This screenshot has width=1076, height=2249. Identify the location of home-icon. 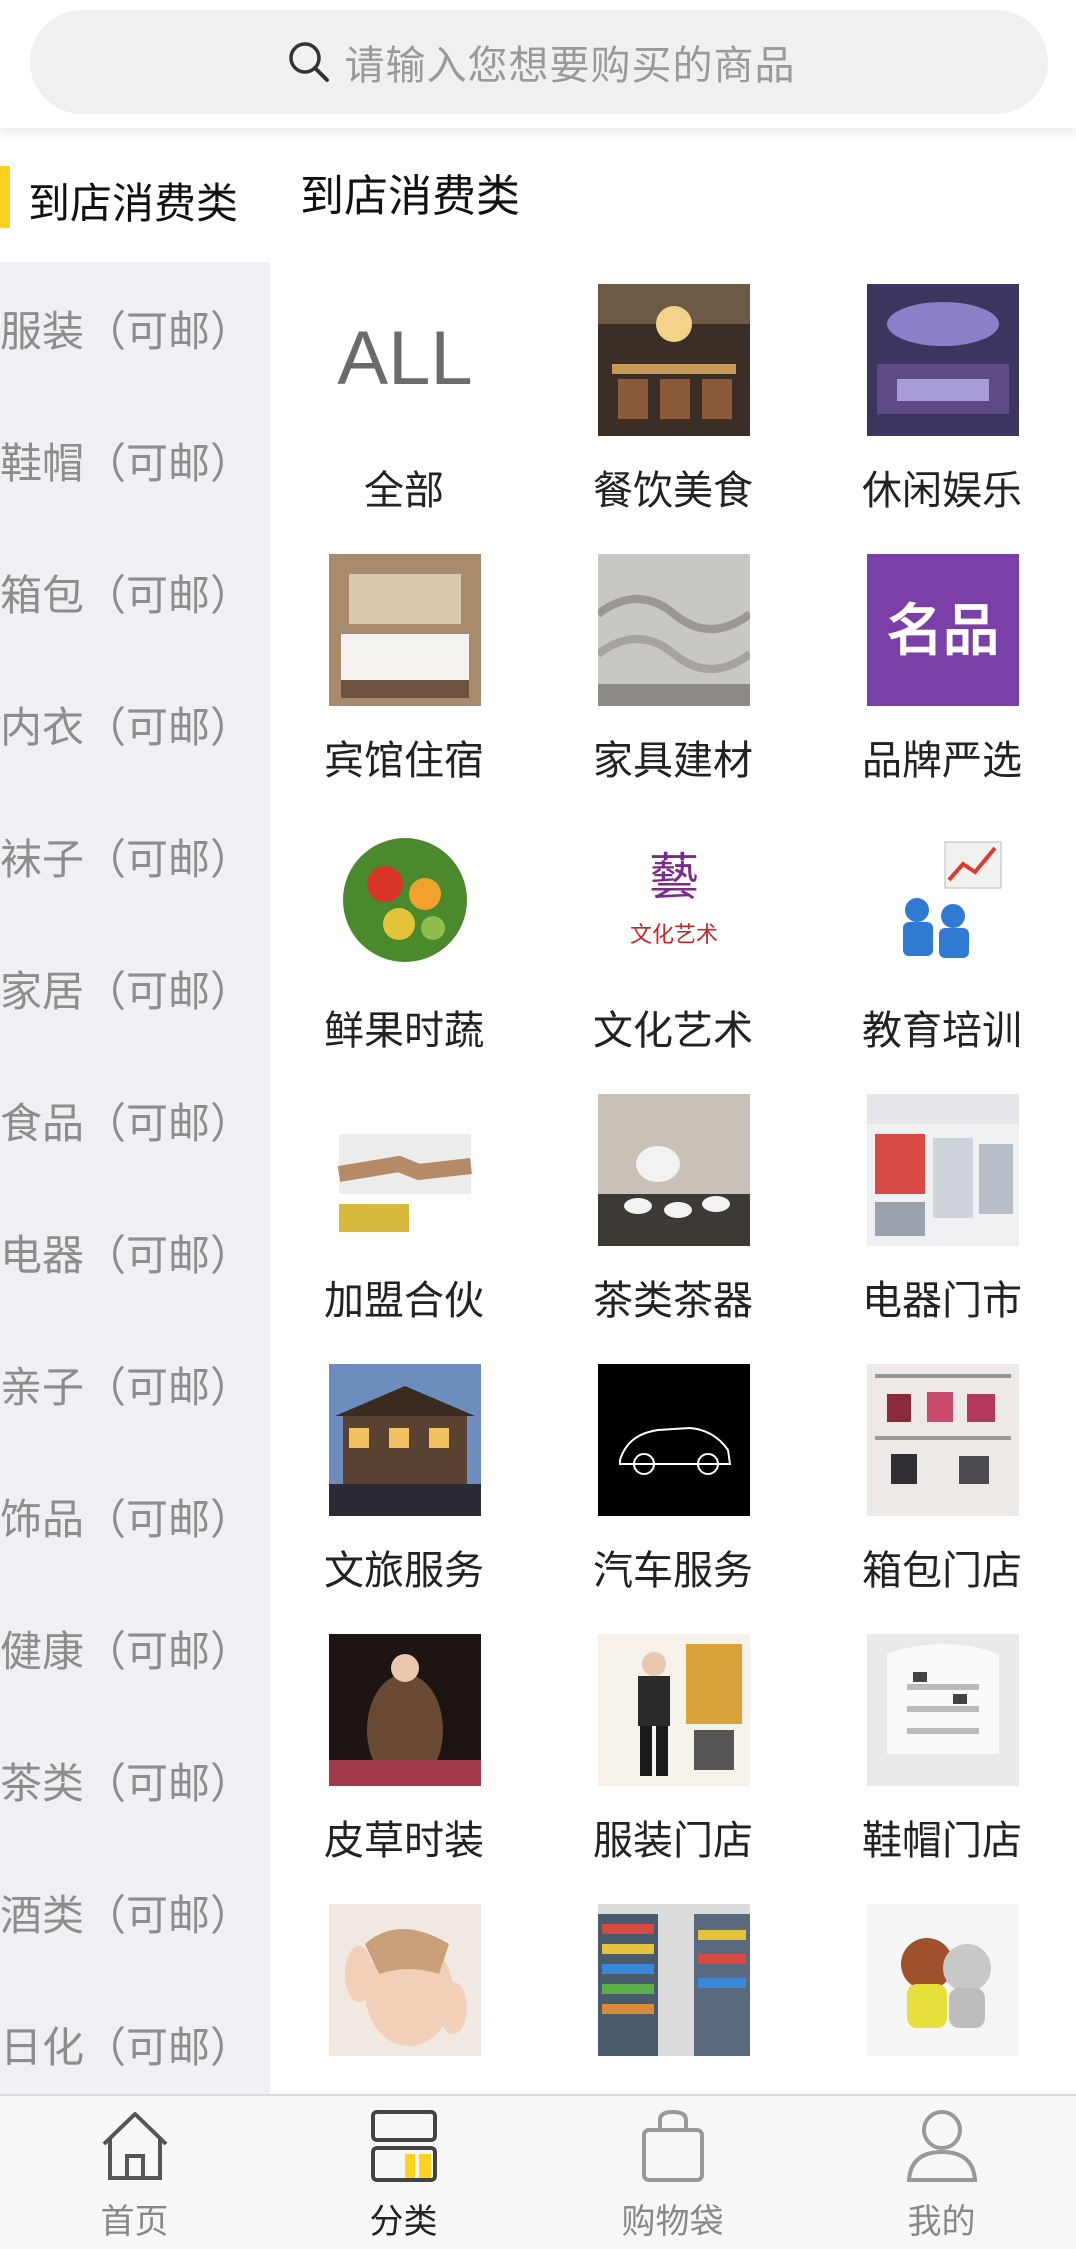
(135, 2146).